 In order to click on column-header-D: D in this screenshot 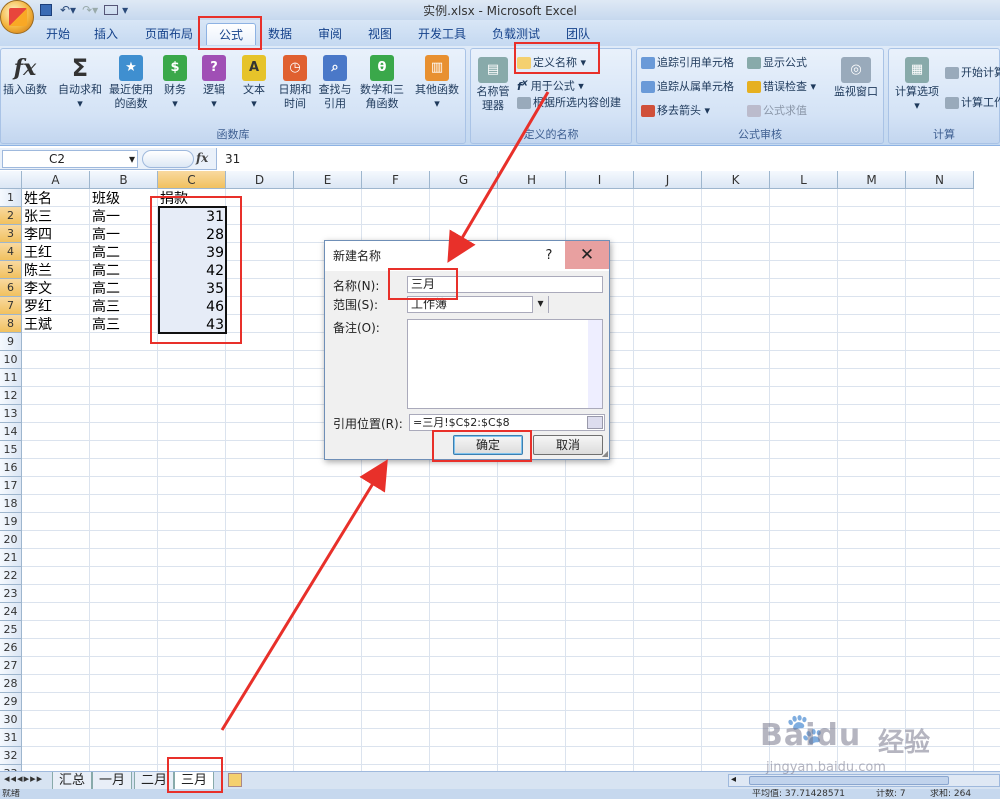, I will do `click(260, 180)`.